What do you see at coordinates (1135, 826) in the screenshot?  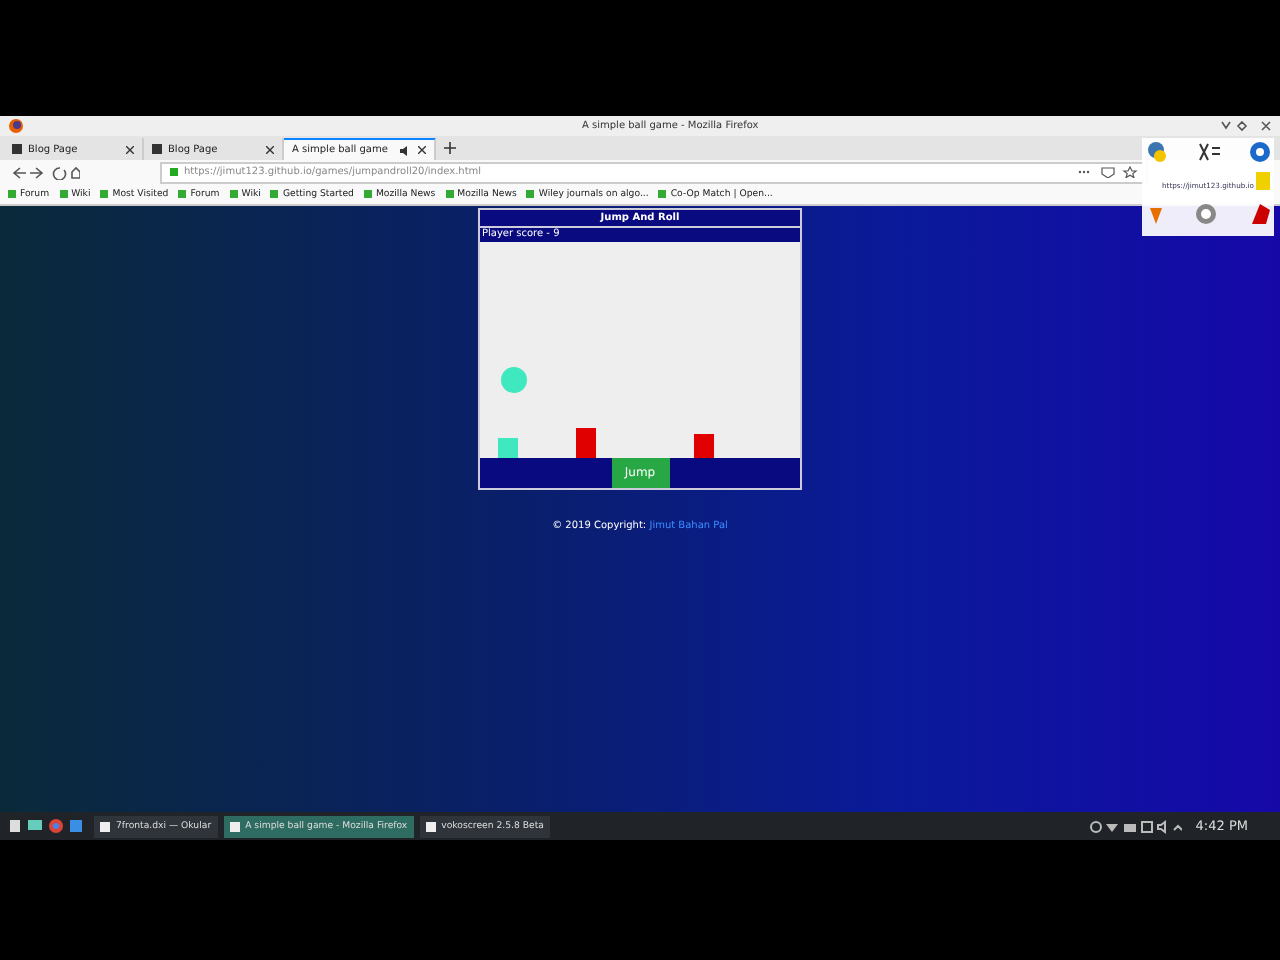 I see `system-tray-icons-drawing` at bounding box center [1135, 826].